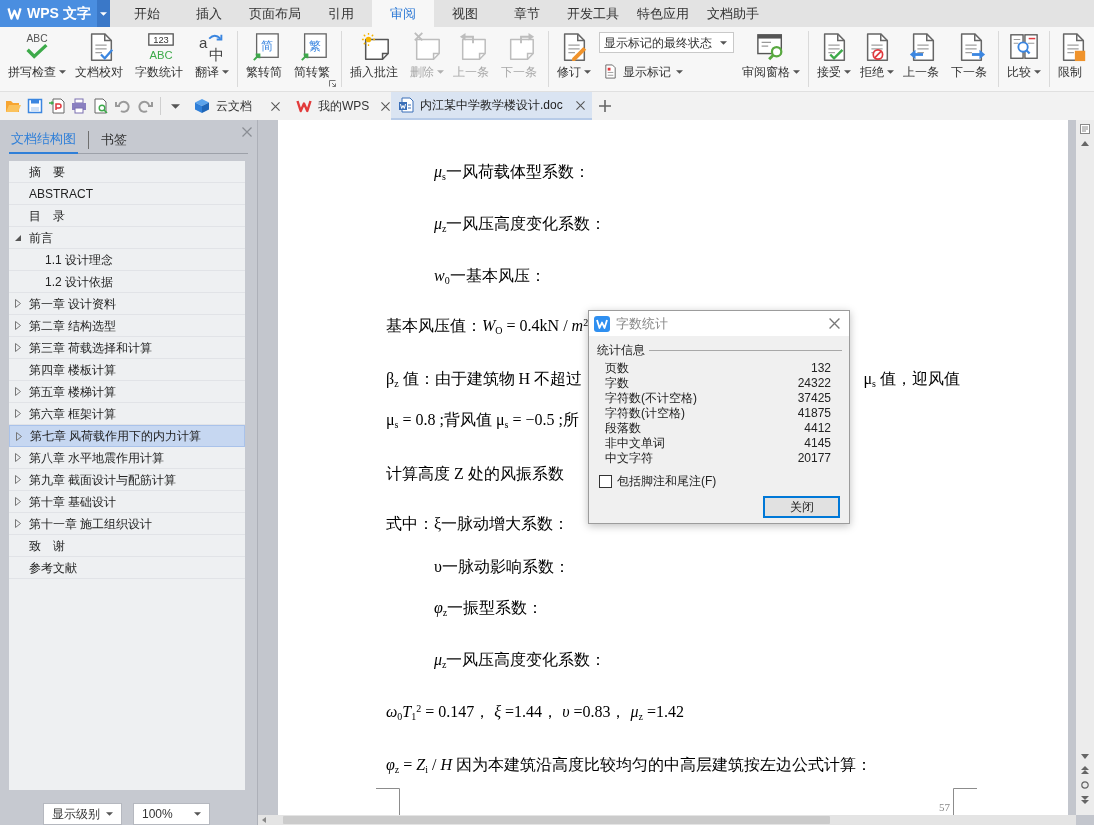 This screenshot has width=1094, height=825. I want to click on translate-button: a 中 翻译, so click(212, 56).